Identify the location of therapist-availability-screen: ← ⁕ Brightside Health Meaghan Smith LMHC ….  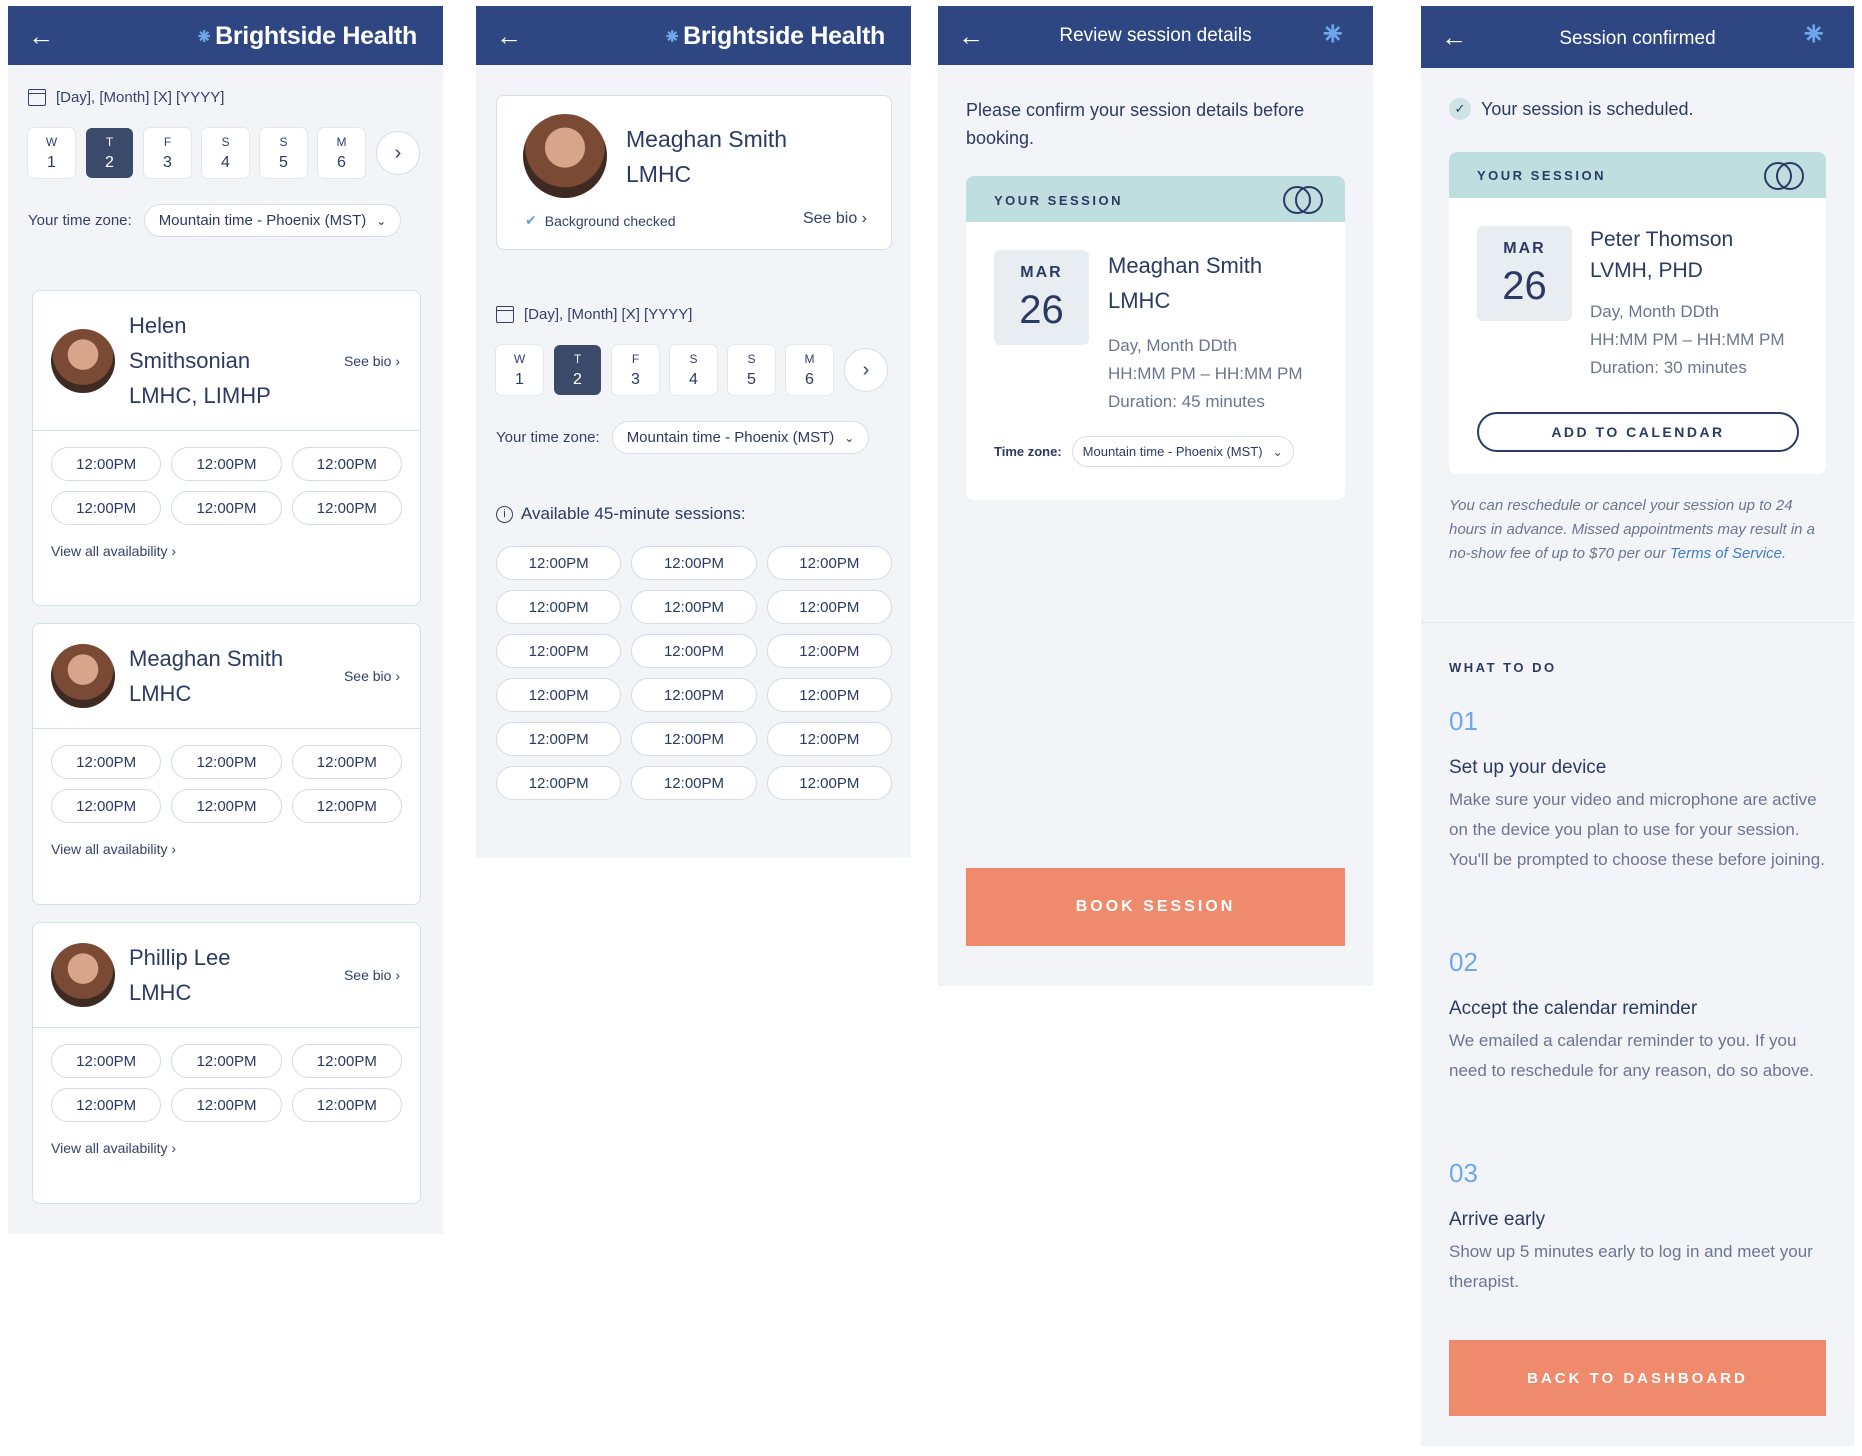
(693, 432).